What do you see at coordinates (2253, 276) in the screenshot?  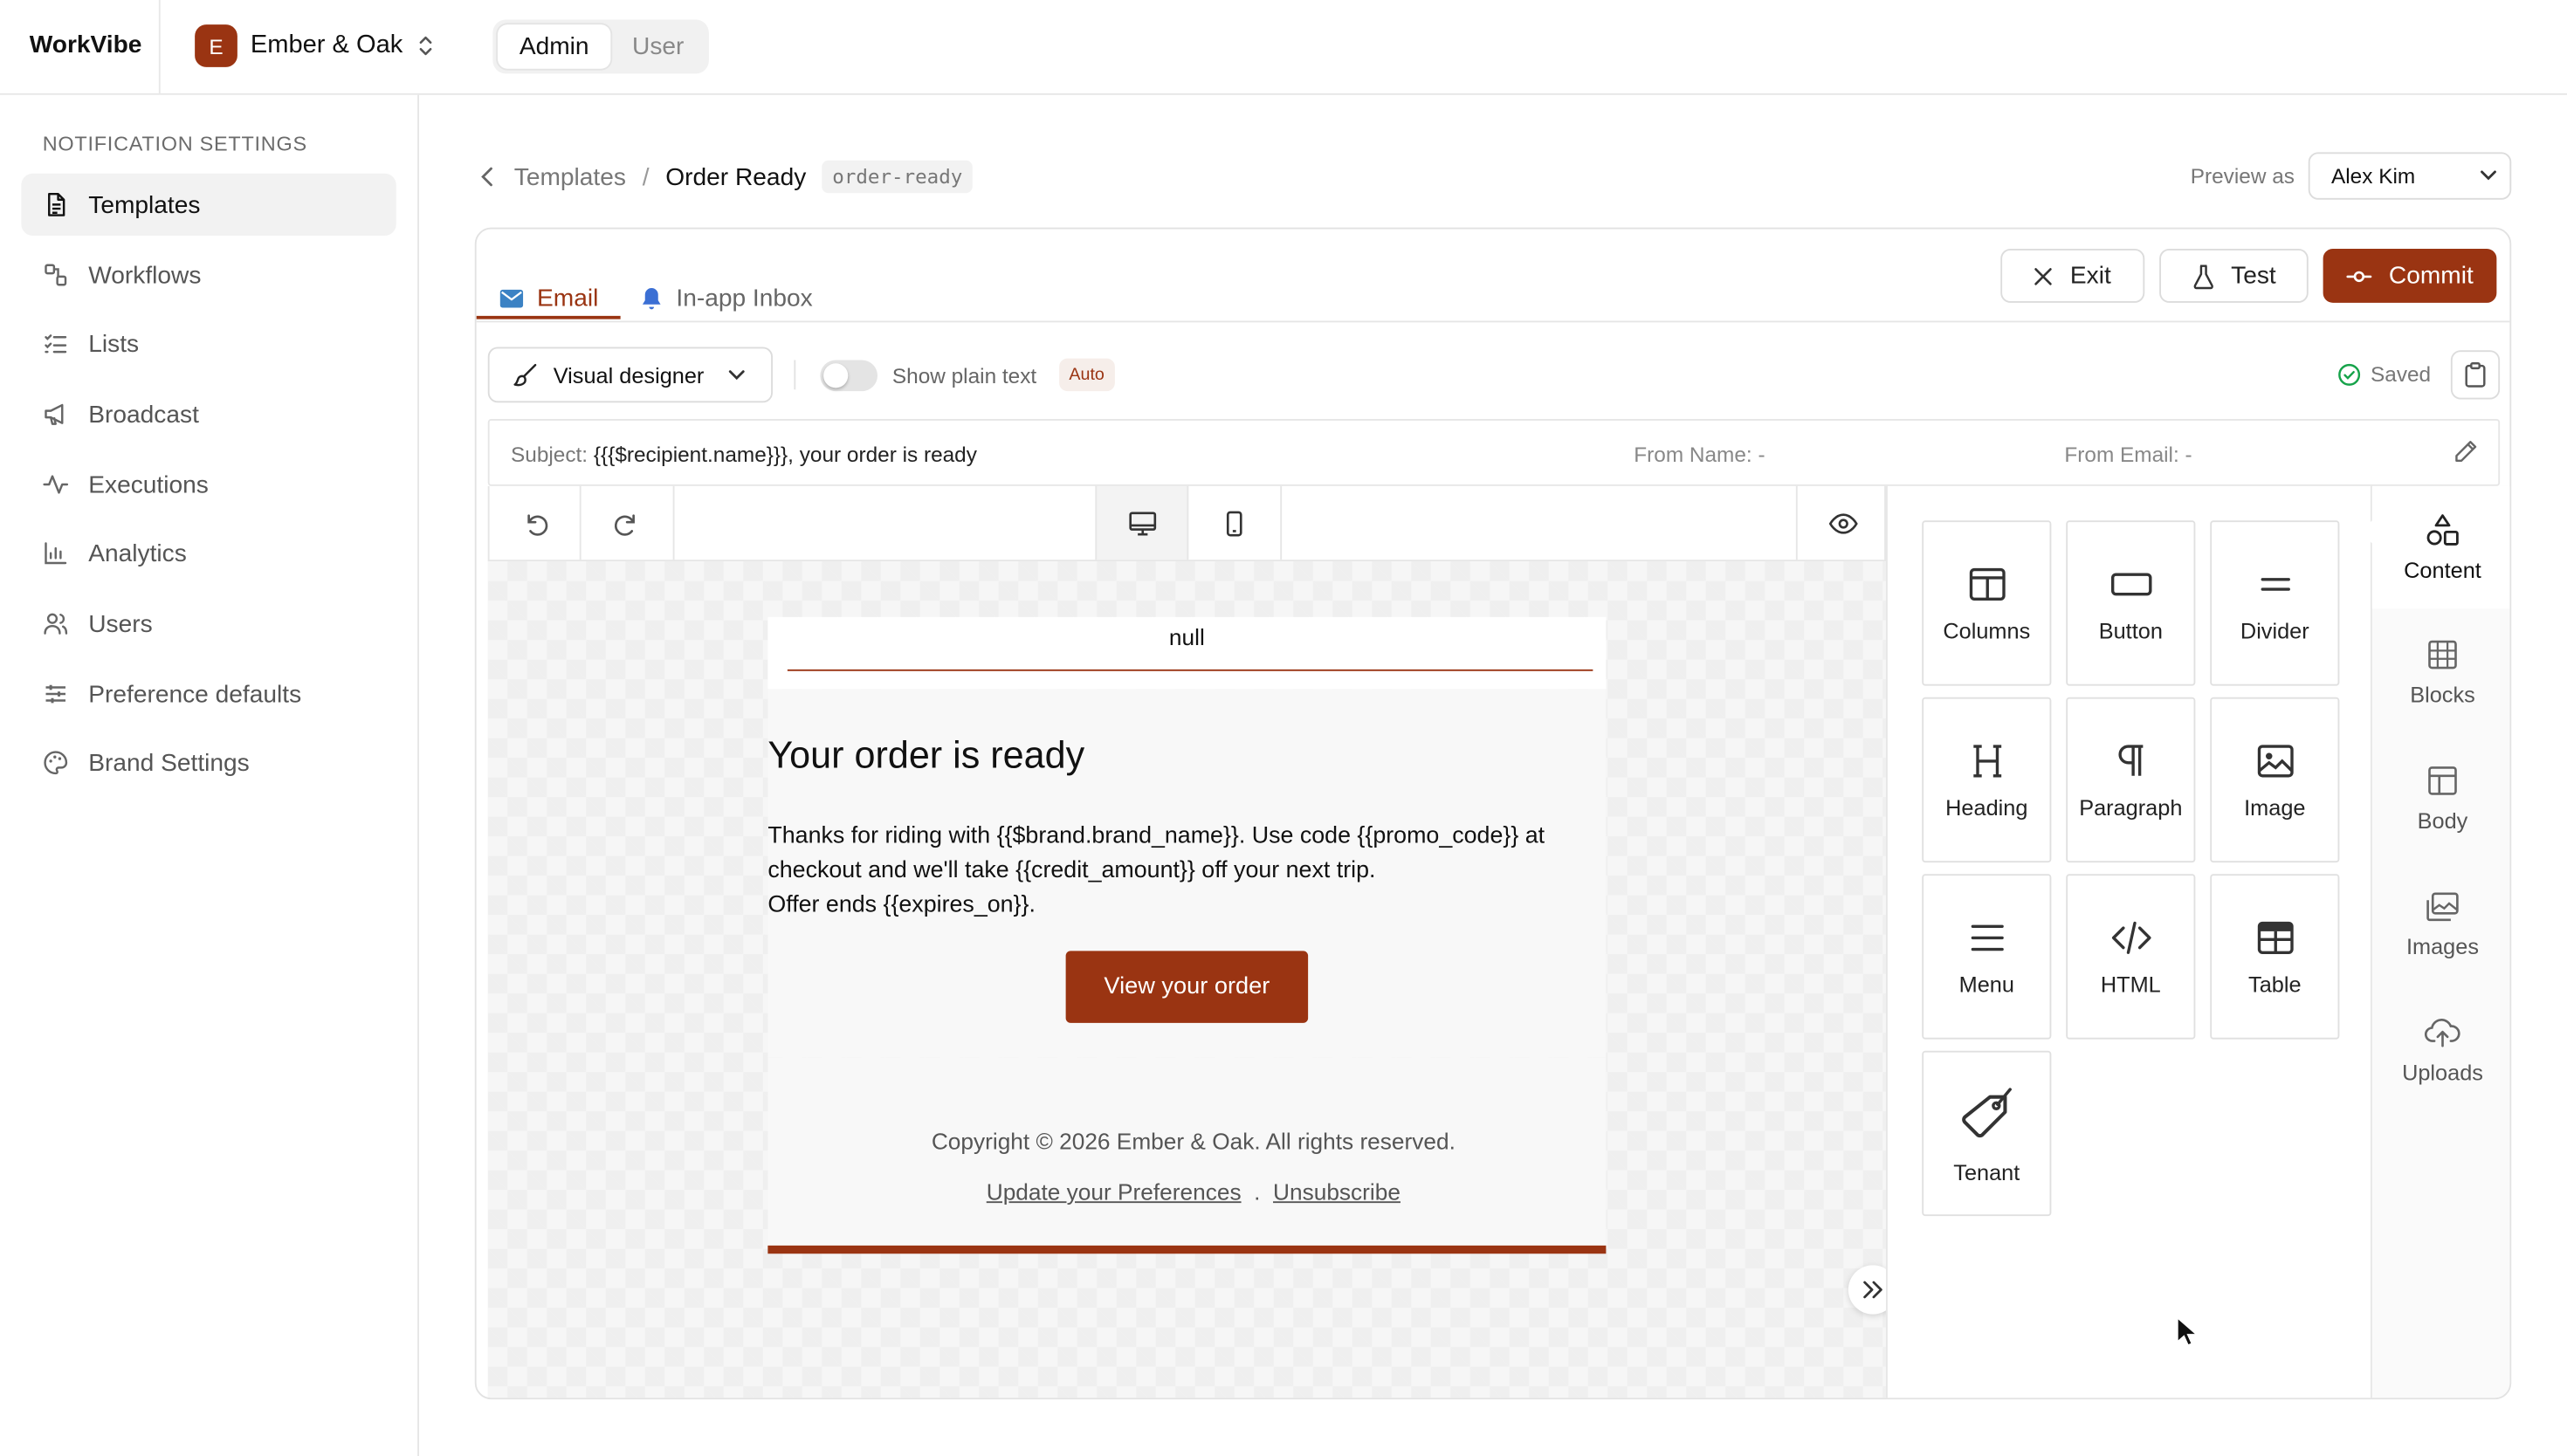 I see `test-button-label: Test` at bounding box center [2253, 276].